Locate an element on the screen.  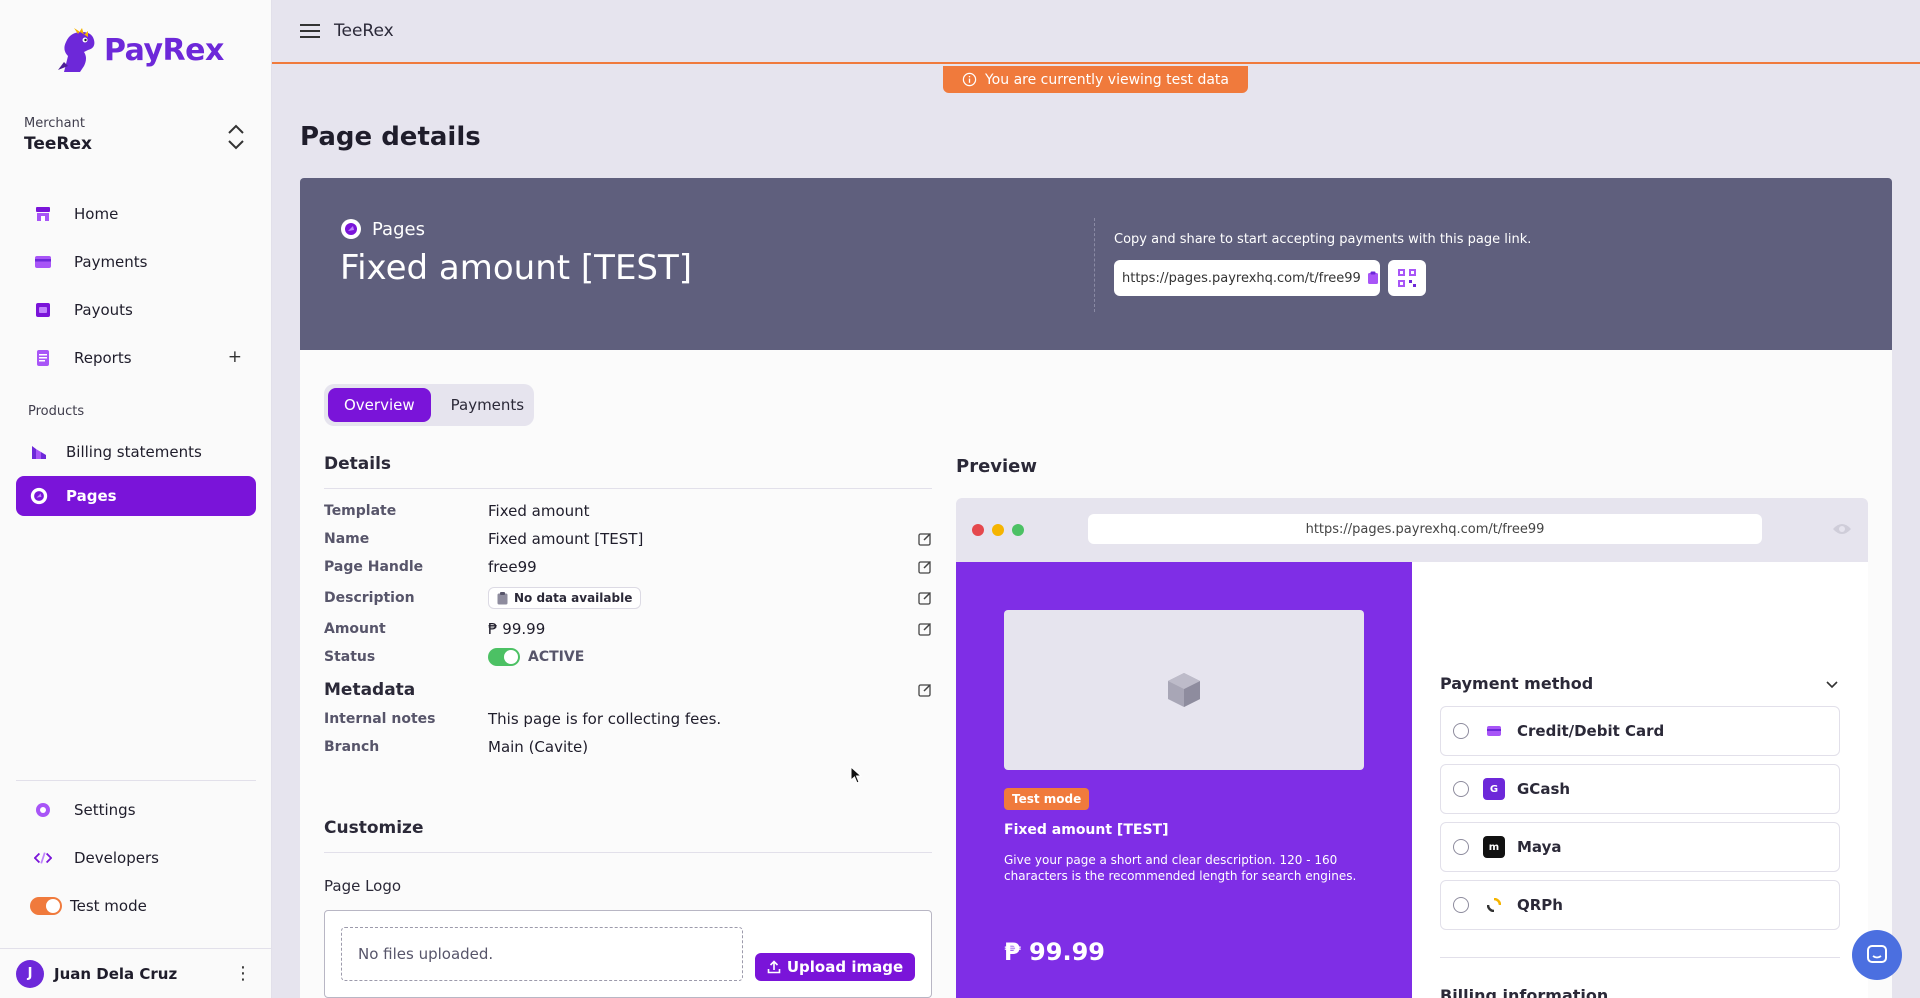
details-title: Details is located at coordinates (358, 464).